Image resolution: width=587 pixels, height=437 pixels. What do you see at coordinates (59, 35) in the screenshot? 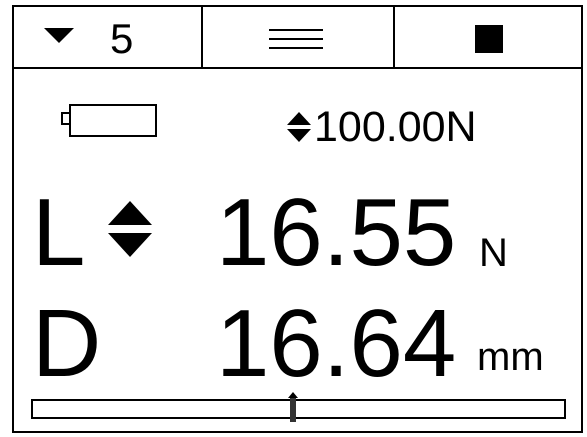
I see `dropdown-arrow-icon` at bounding box center [59, 35].